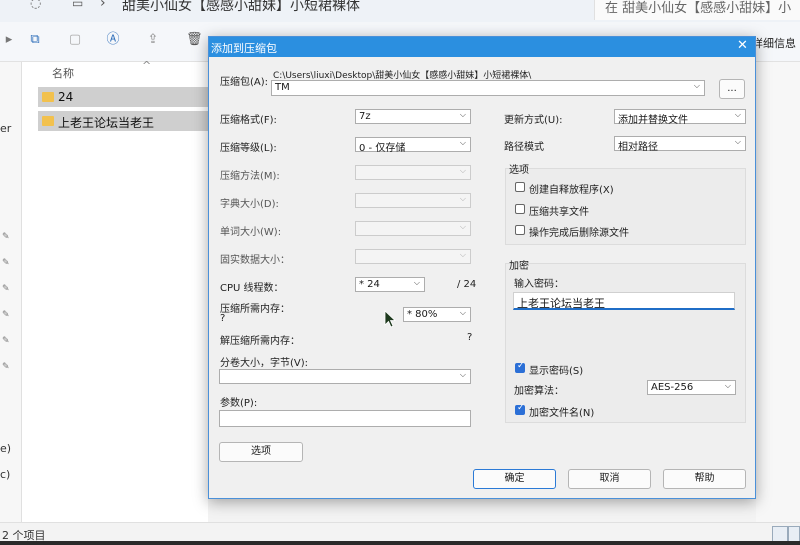 This screenshot has height=545, width=800. I want to click on nav-item-cut: e), so click(5, 448).